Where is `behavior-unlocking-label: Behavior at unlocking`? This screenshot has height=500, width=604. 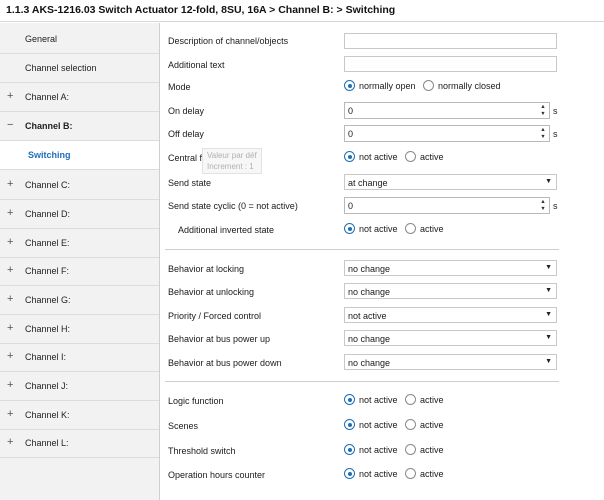
behavior-unlocking-label: Behavior at unlocking is located at coordinates (211, 292).